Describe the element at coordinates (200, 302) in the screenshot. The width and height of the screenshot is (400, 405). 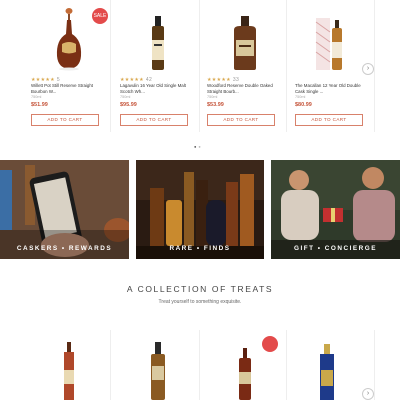
I see `collection-subtitle: Treat yourself to something exquisite.` at that location.